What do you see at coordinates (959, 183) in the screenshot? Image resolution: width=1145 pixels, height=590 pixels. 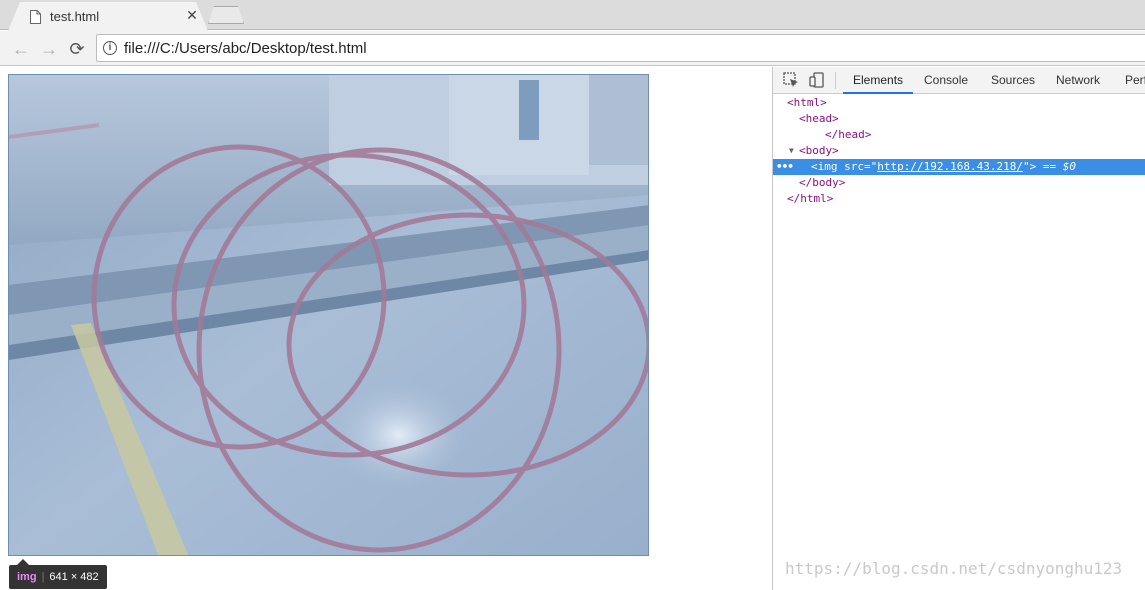 I see `dom-node-body-close: </body>` at bounding box center [959, 183].